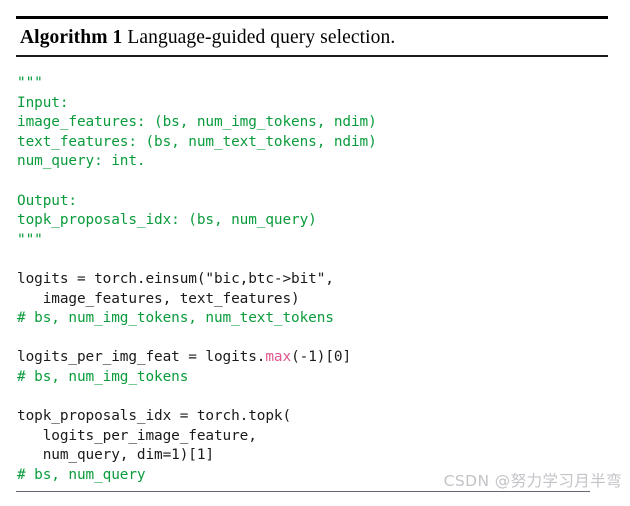  I want to click on code-token-code: num_query, dim=1)[1], so click(115, 455).